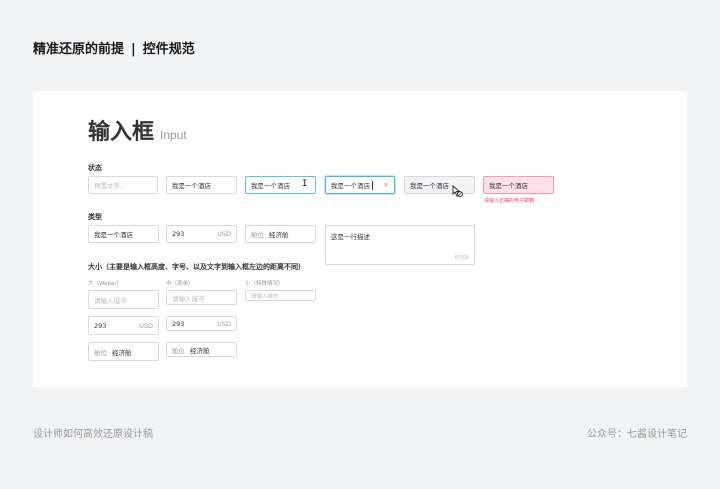 Image resolution: width=720 pixels, height=489 pixels. What do you see at coordinates (168, 49) in the screenshot?
I see `header-subtitle: 控件规范` at bounding box center [168, 49].